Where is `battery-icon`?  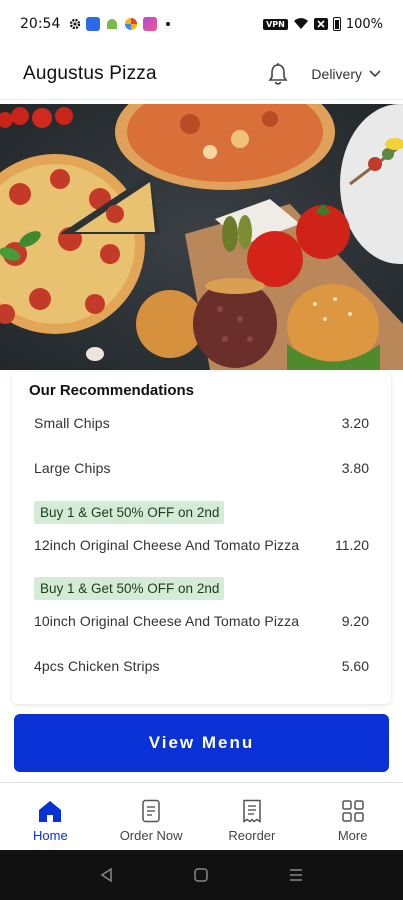
battery-icon is located at coordinates (336, 24).